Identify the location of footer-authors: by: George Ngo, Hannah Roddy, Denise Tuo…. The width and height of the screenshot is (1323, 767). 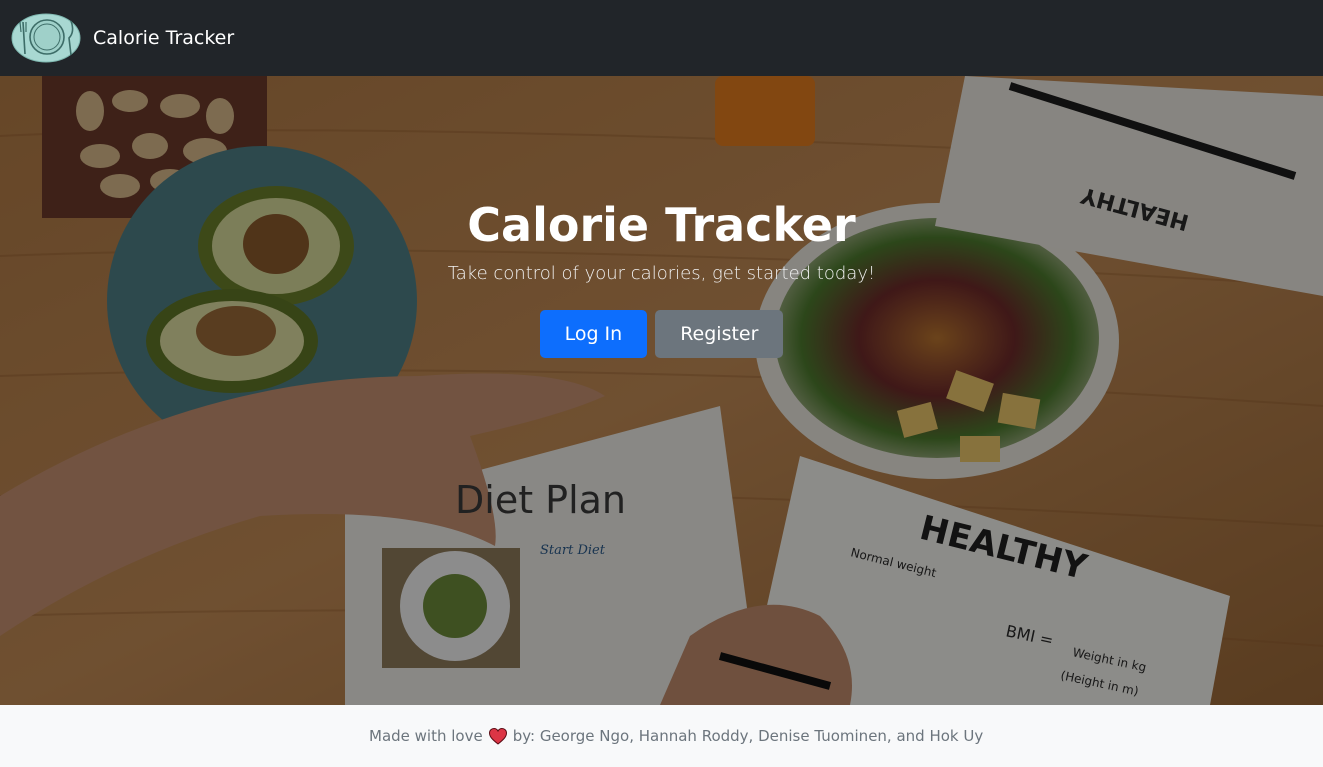
(748, 736).